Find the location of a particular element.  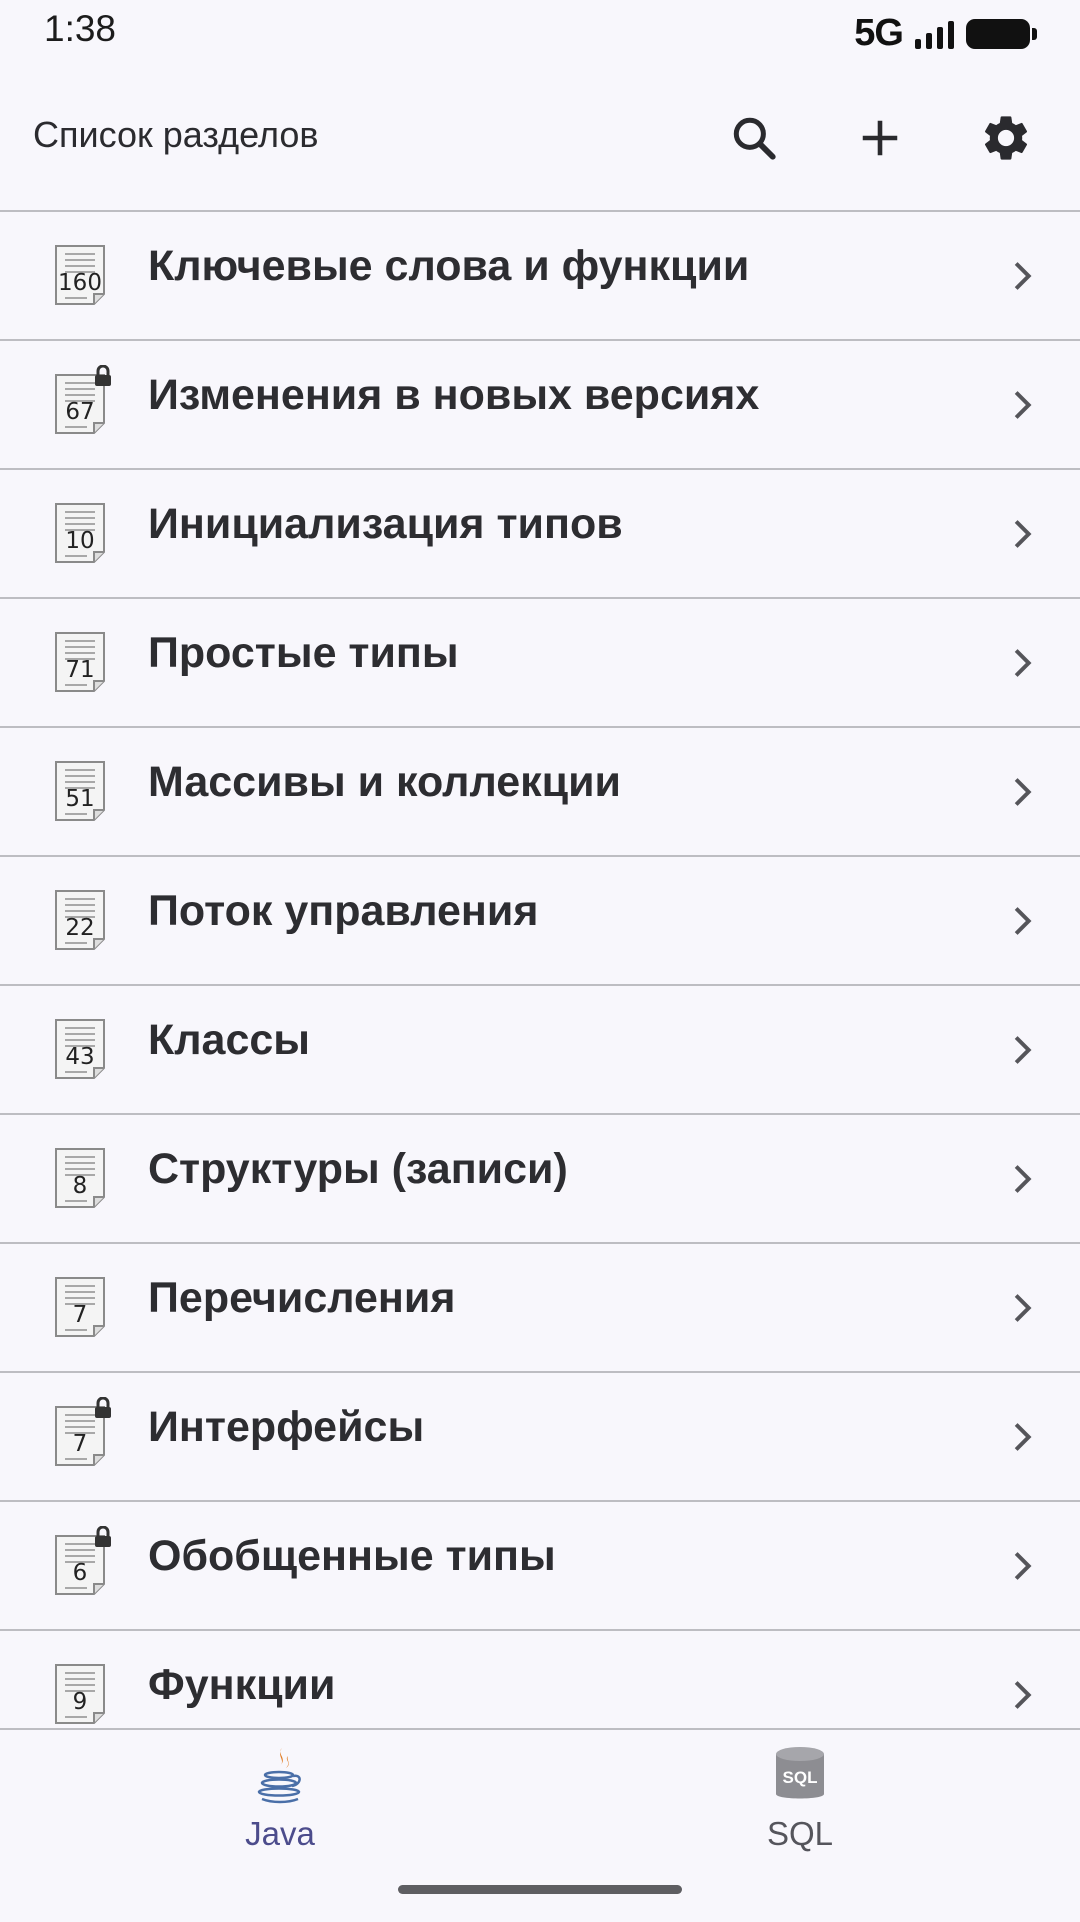

database-icon: SQL is located at coordinates (800, 1773).